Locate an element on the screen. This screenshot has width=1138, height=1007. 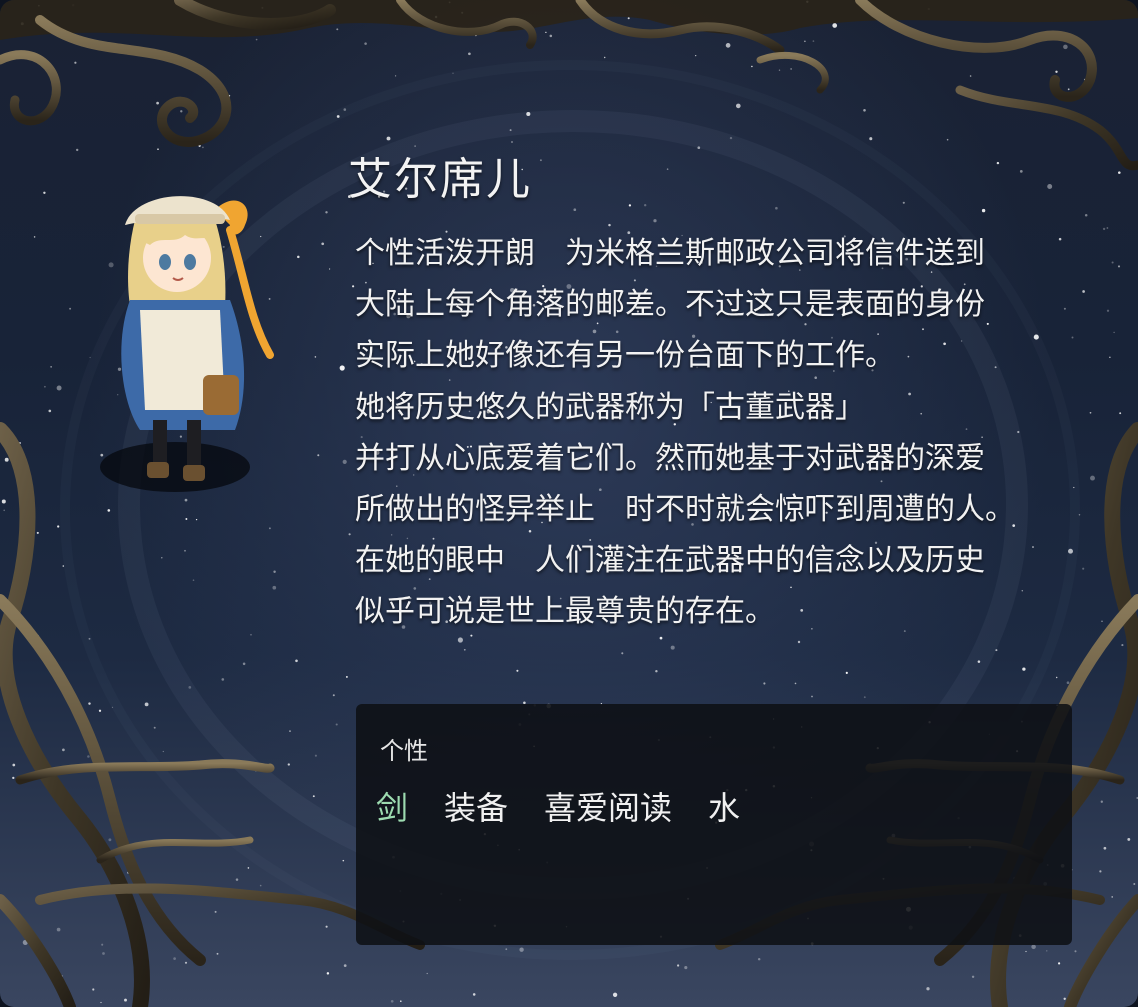
chibi-mail-girl-sprite is located at coordinates (197, 338).